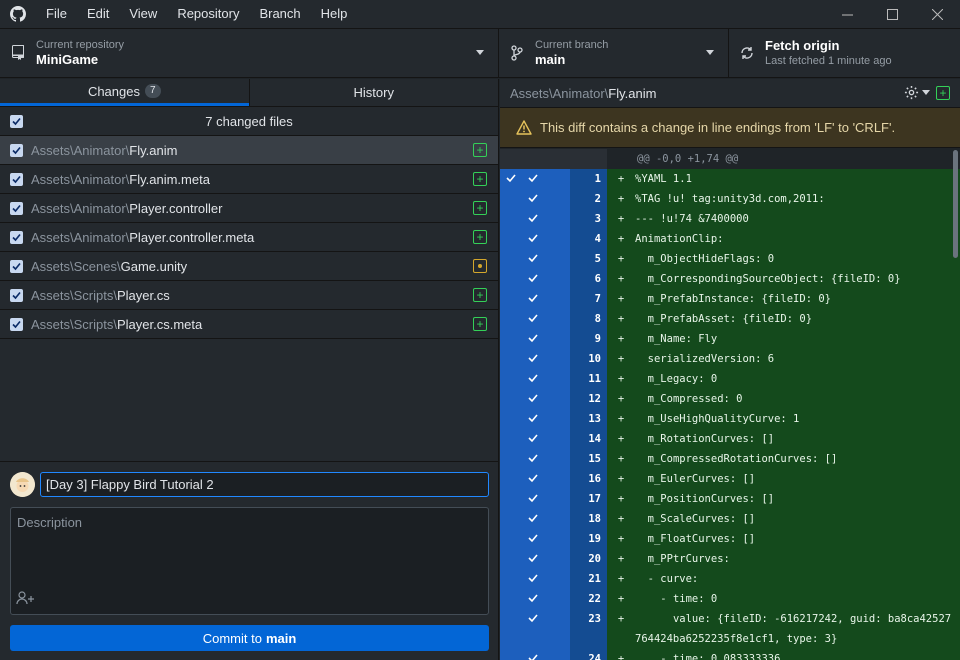 This screenshot has width=960, height=660. I want to click on file-row: Assets\Scripts\Player.cs.meta +, so click(249, 324).